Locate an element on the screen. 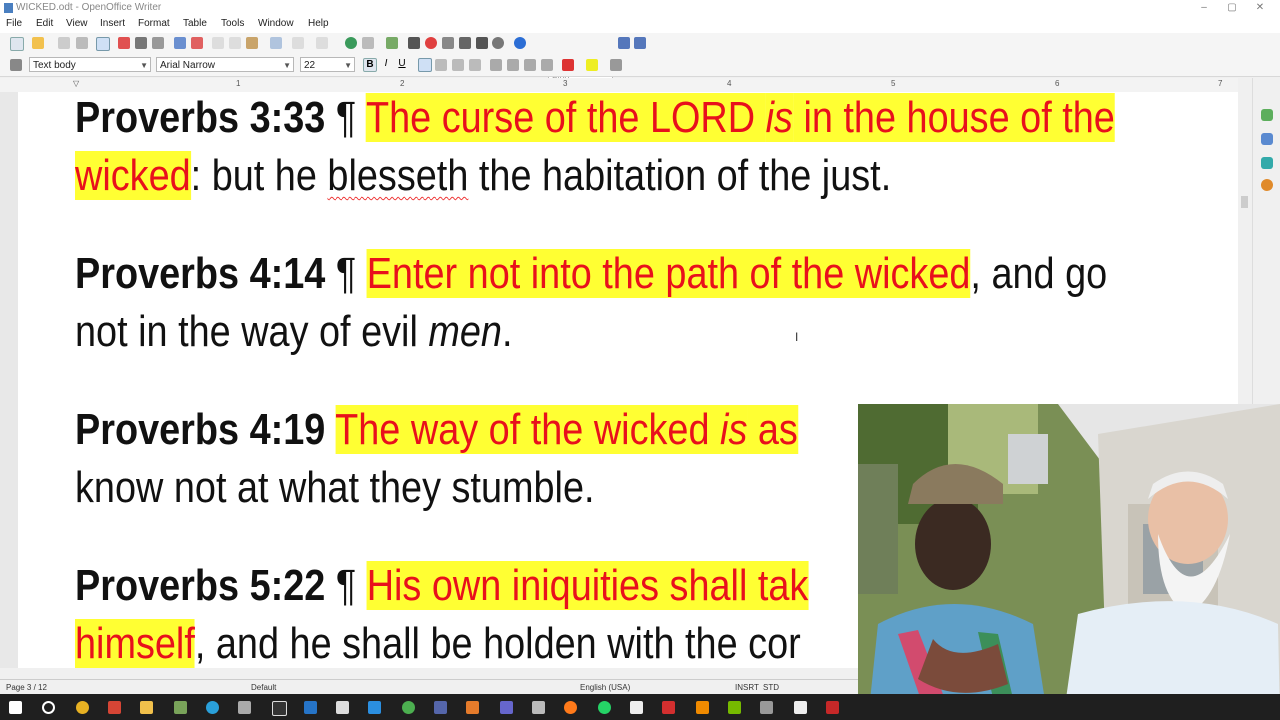 The width and height of the screenshot is (1280, 720). whatsapp-icon is located at coordinates (604, 707).